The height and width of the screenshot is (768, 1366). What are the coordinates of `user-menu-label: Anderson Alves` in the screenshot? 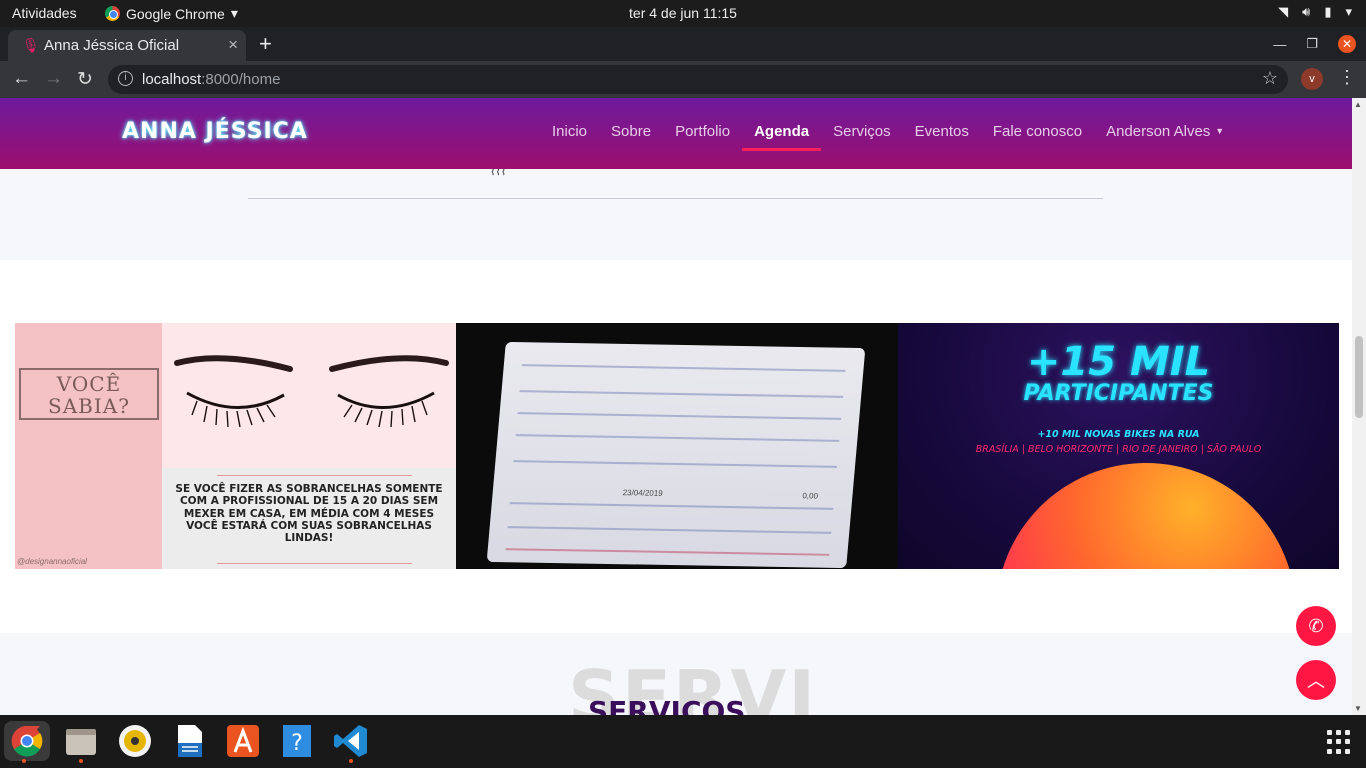 It's located at (1158, 131).